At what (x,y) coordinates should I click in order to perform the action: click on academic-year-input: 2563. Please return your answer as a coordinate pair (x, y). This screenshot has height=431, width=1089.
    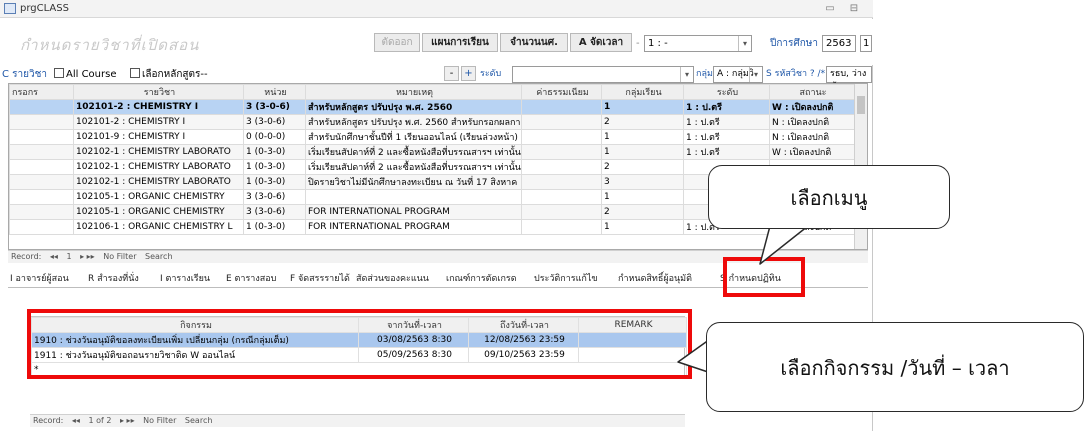
    Looking at the image, I should click on (839, 43).